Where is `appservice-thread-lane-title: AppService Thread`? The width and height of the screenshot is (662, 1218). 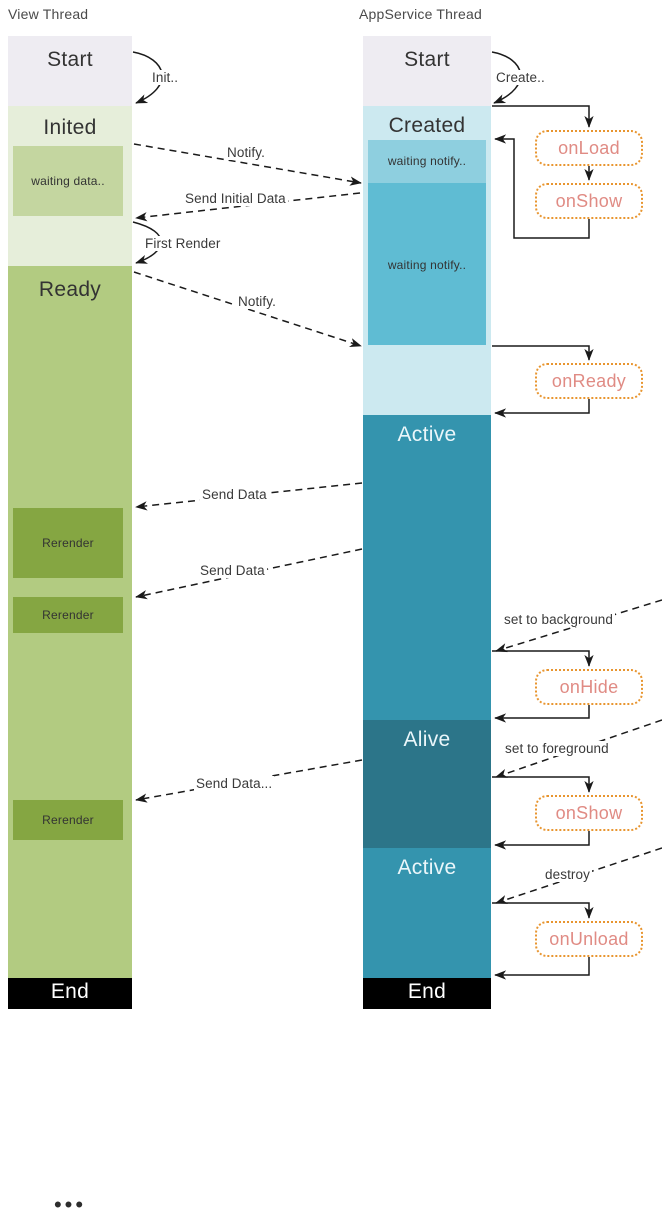 appservice-thread-lane-title: AppService Thread is located at coordinates (420, 14).